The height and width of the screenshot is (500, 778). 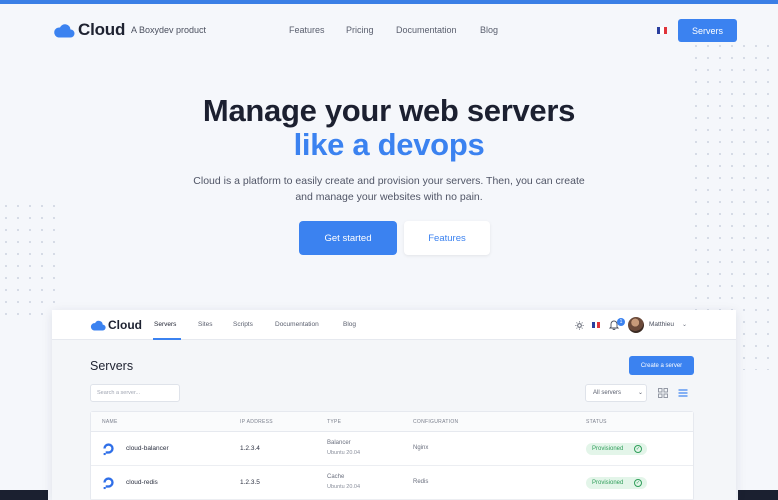 I want to click on server-ip: 1.2.3.4, so click(x=250, y=448).